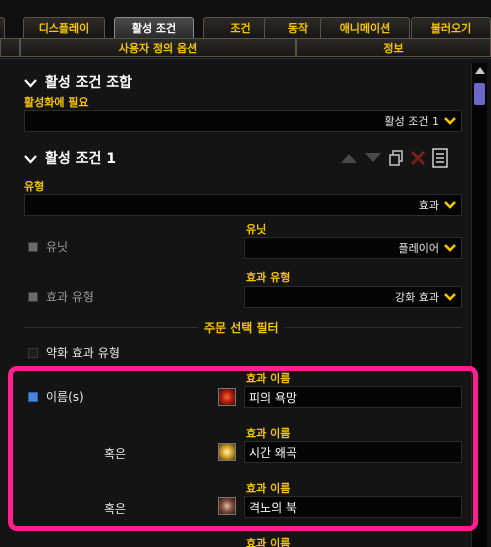  I want to click on duplicate-icon, so click(396, 158).